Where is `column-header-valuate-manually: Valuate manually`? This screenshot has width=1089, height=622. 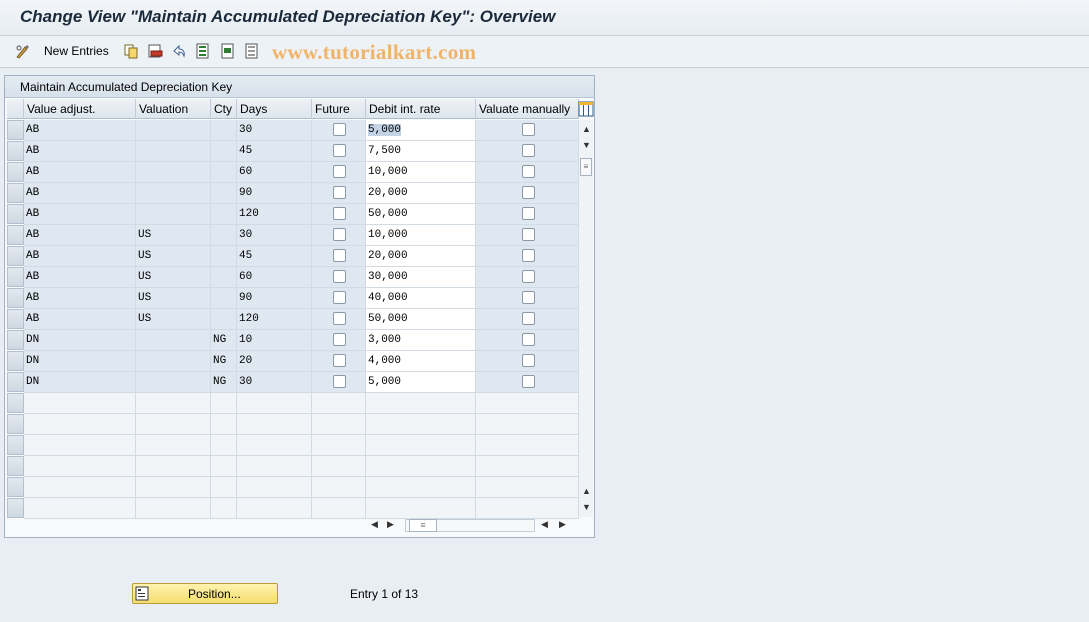 column-header-valuate-manually: Valuate manually is located at coordinates (527, 109).